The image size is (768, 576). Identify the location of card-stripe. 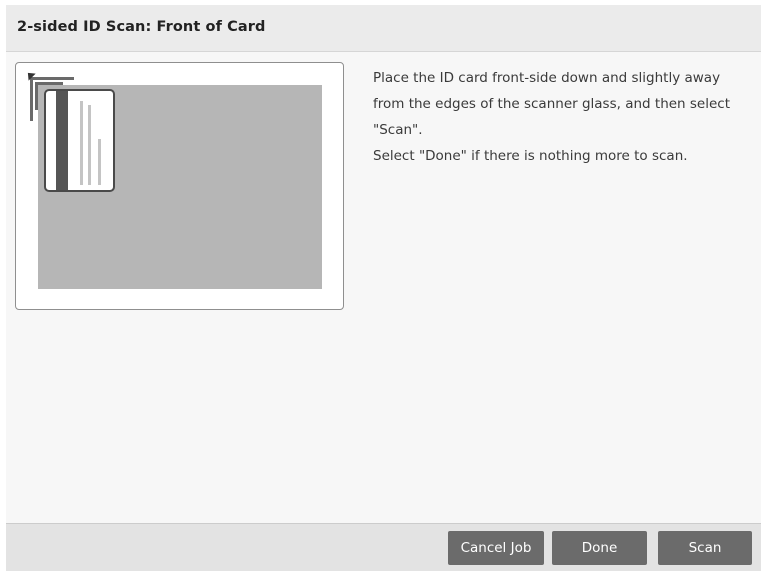
(62, 140).